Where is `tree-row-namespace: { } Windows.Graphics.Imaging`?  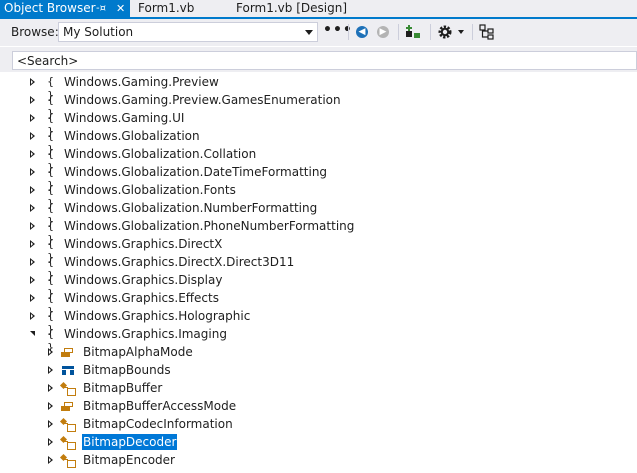 tree-row-namespace: { } Windows.Graphics.Imaging is located at coordinates (318, 339).